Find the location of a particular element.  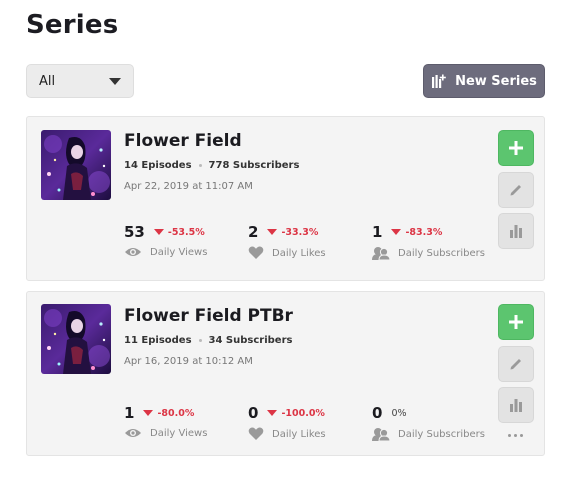

stat-daily-views: 1 -80.0% Daily Views is located at coordinates (165, 421).